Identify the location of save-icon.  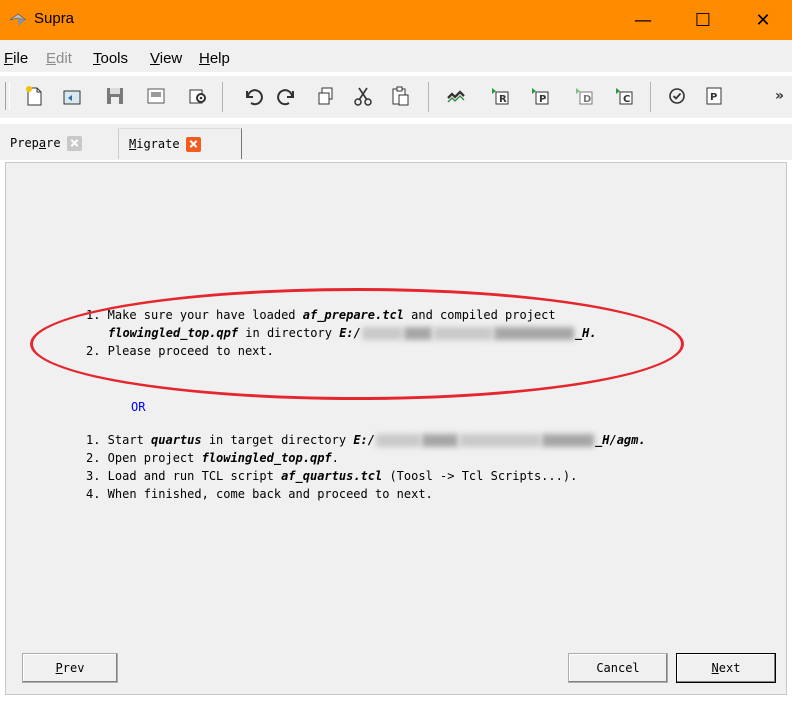
(115, 96).